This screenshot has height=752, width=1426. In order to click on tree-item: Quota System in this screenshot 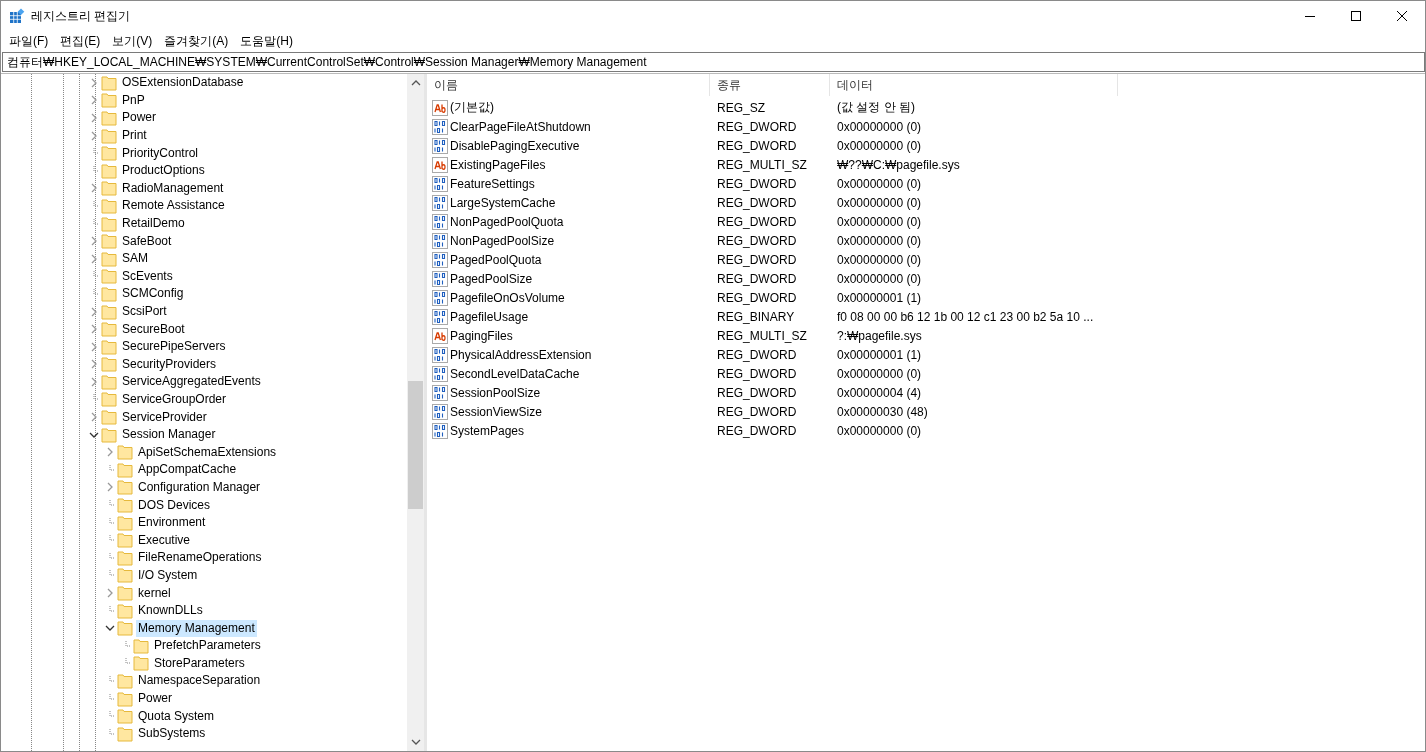, I will do `click(176, 716)`.